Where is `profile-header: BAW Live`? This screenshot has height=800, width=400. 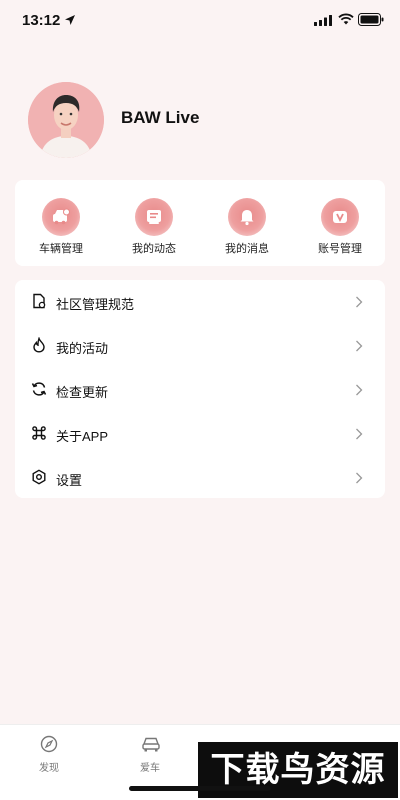
profile-header: BAW Live is located at coordinates (198, 120).